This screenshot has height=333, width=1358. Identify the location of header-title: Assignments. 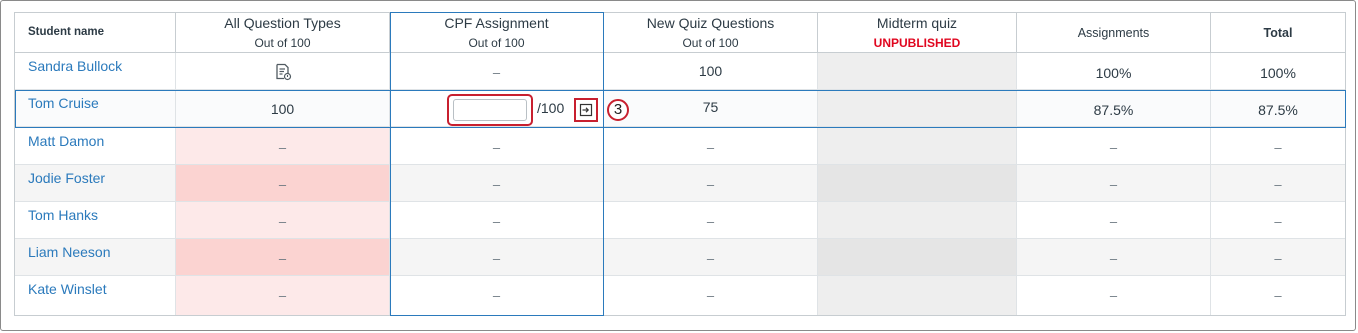
(1113, 33).